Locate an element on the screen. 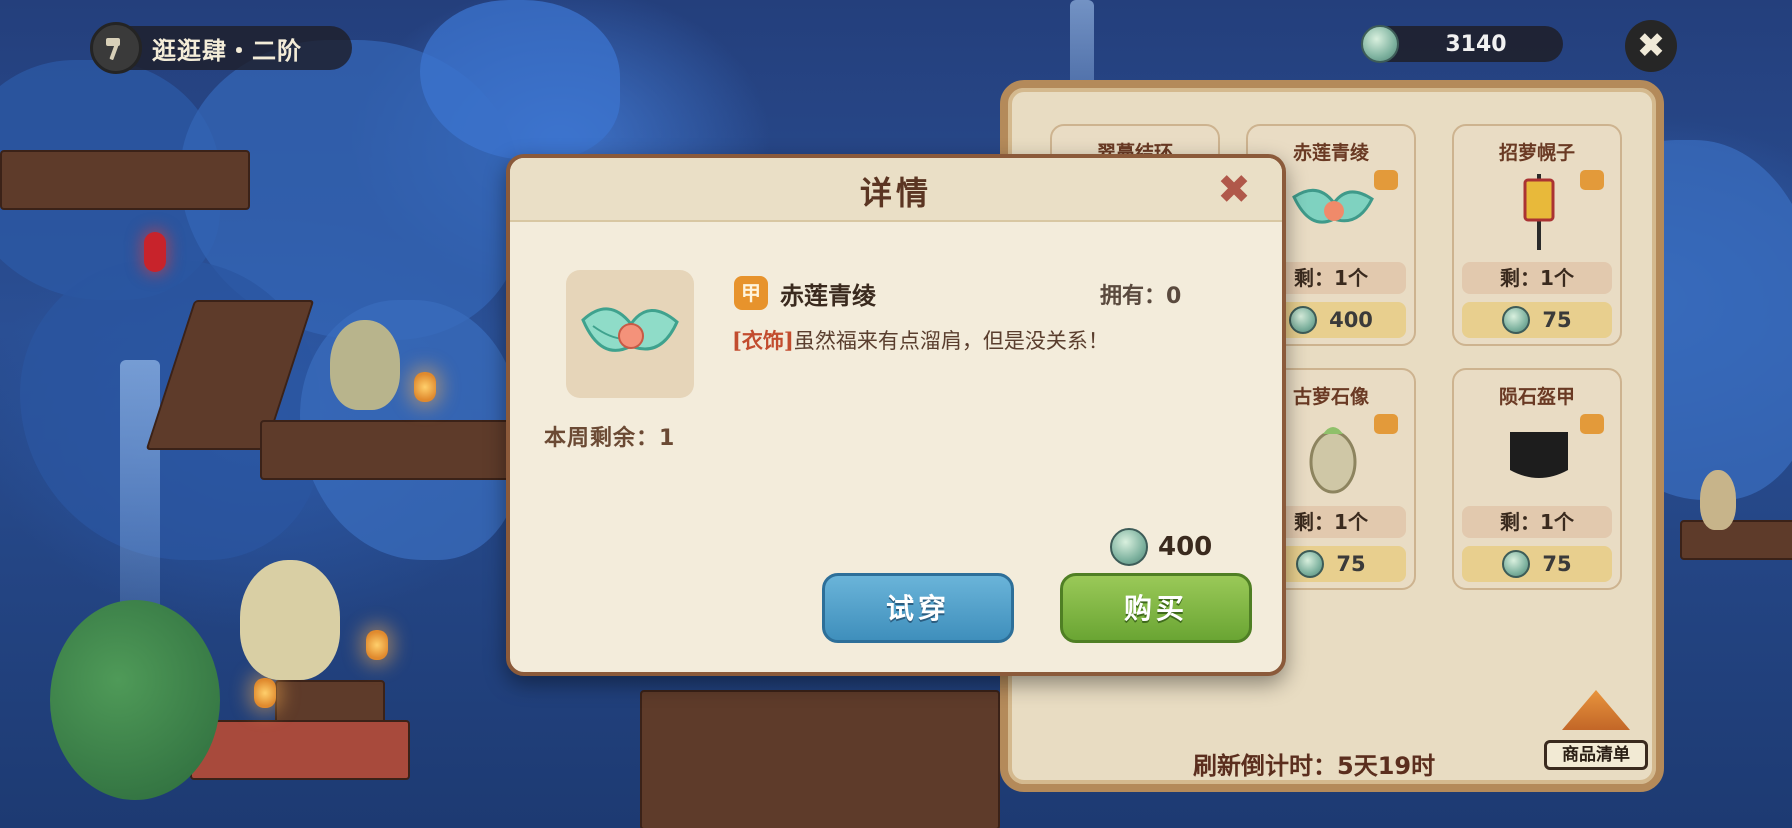 The image size is (1792, 828). item-description: [衣饰]虽然福来有点溜肩，但是没关系！ is located at coordinates (952, 341).